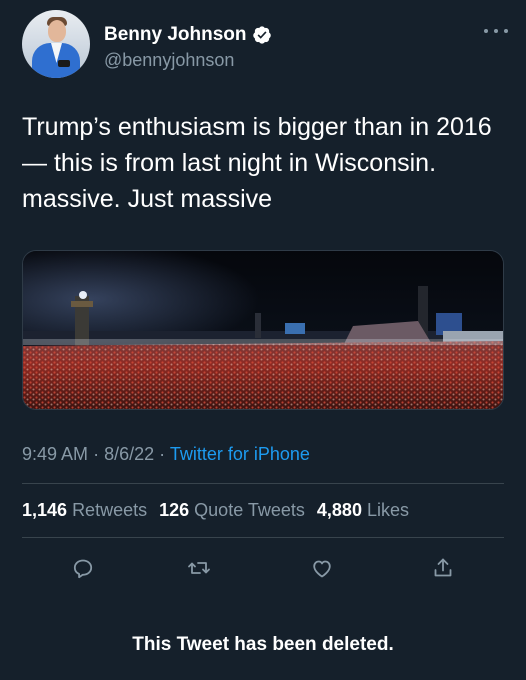  What do you see at coordinates (55, 454) in the screenshot?
I see `tweet-time: 9:49 AM` at bounding box center [55, 454].